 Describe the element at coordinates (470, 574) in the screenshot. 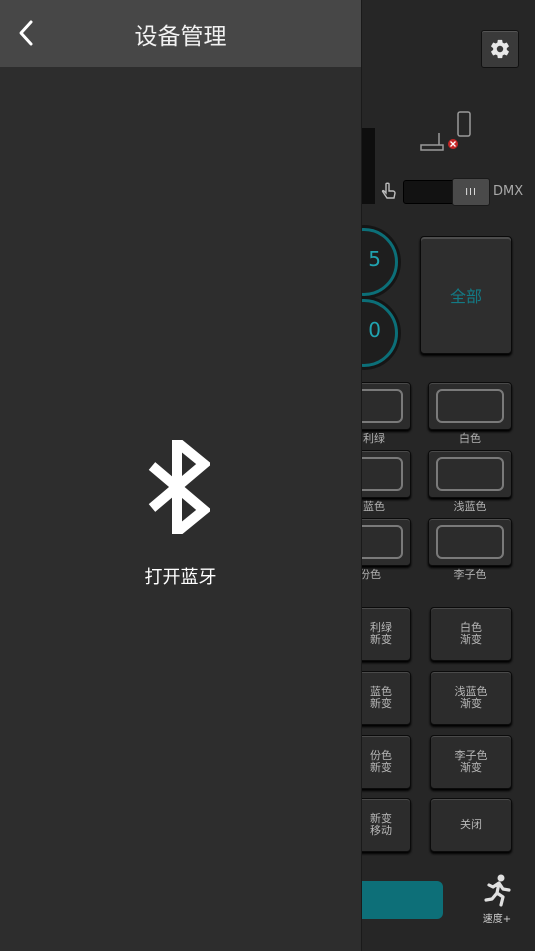

I see `color-label-plum: 李子色` at that location.